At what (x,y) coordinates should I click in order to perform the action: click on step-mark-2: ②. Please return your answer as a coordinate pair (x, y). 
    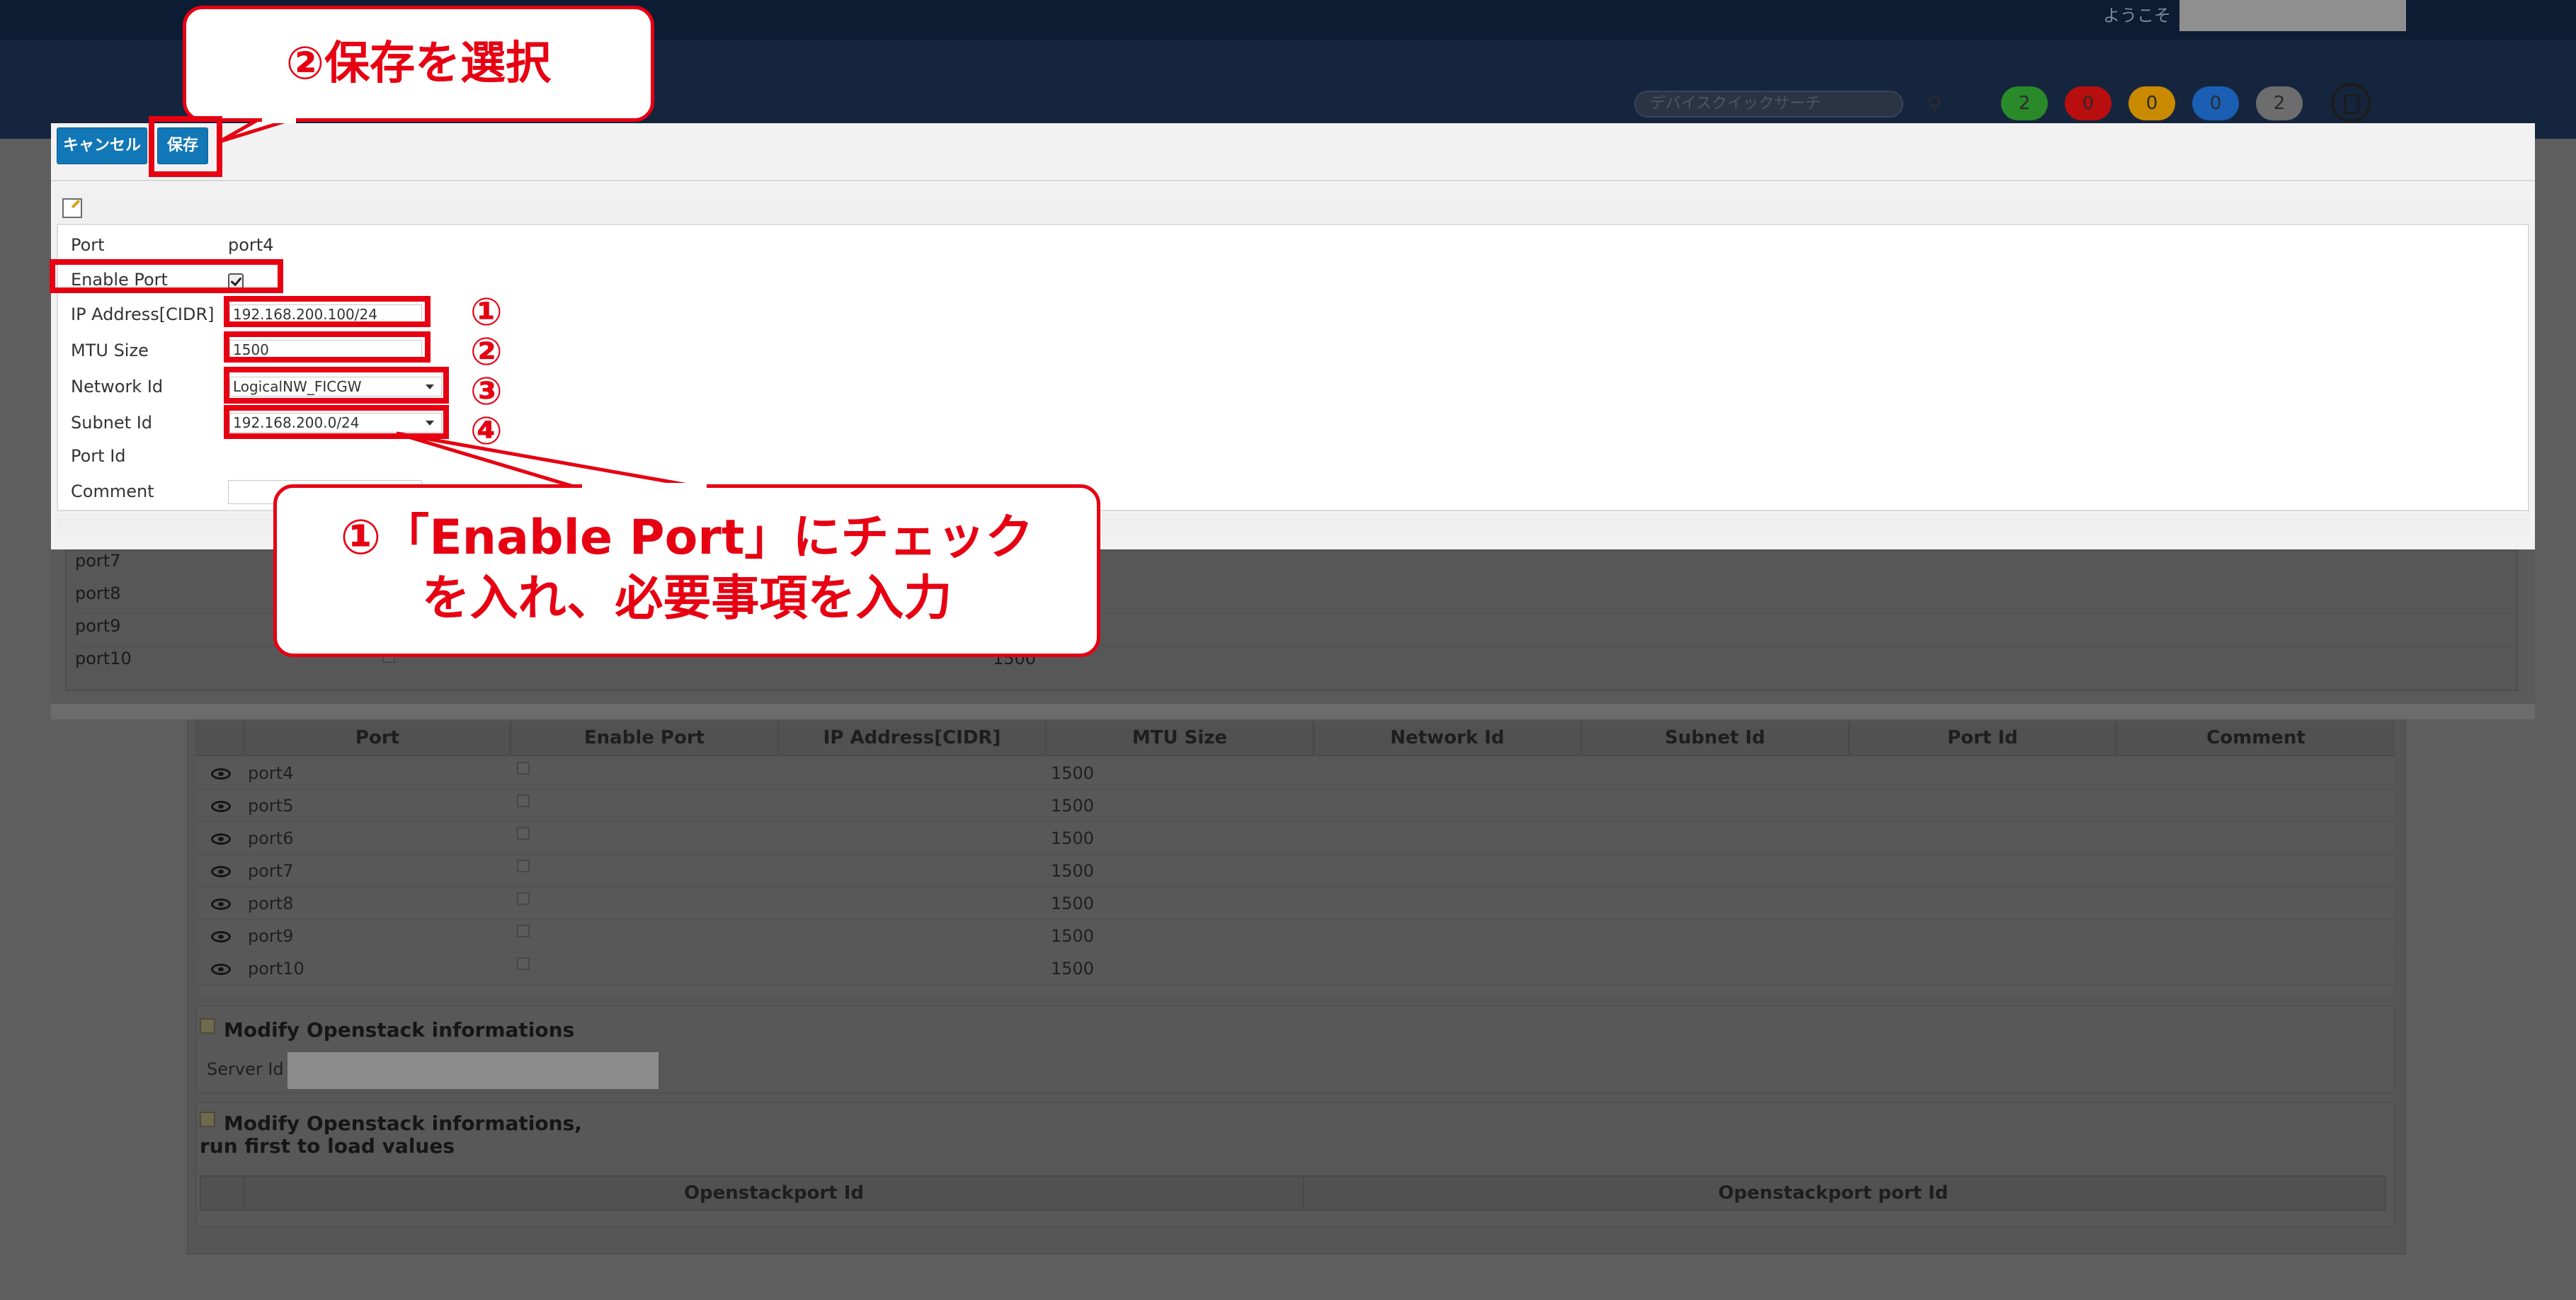
    Looking at the image, I should click on (487, 351).